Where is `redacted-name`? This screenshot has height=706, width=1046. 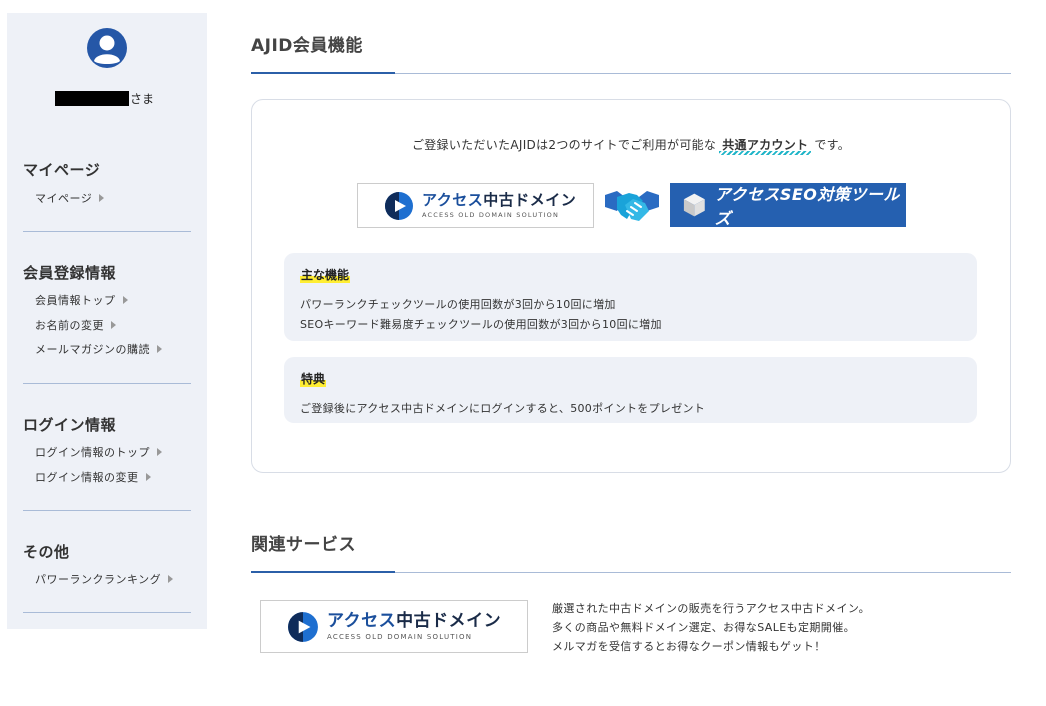
redacted-name is located at coordinates (92, 98).